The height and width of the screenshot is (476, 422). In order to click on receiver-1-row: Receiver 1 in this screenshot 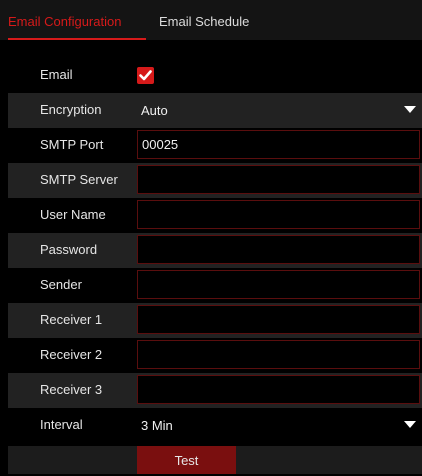, I will do `click(215, 320)`.